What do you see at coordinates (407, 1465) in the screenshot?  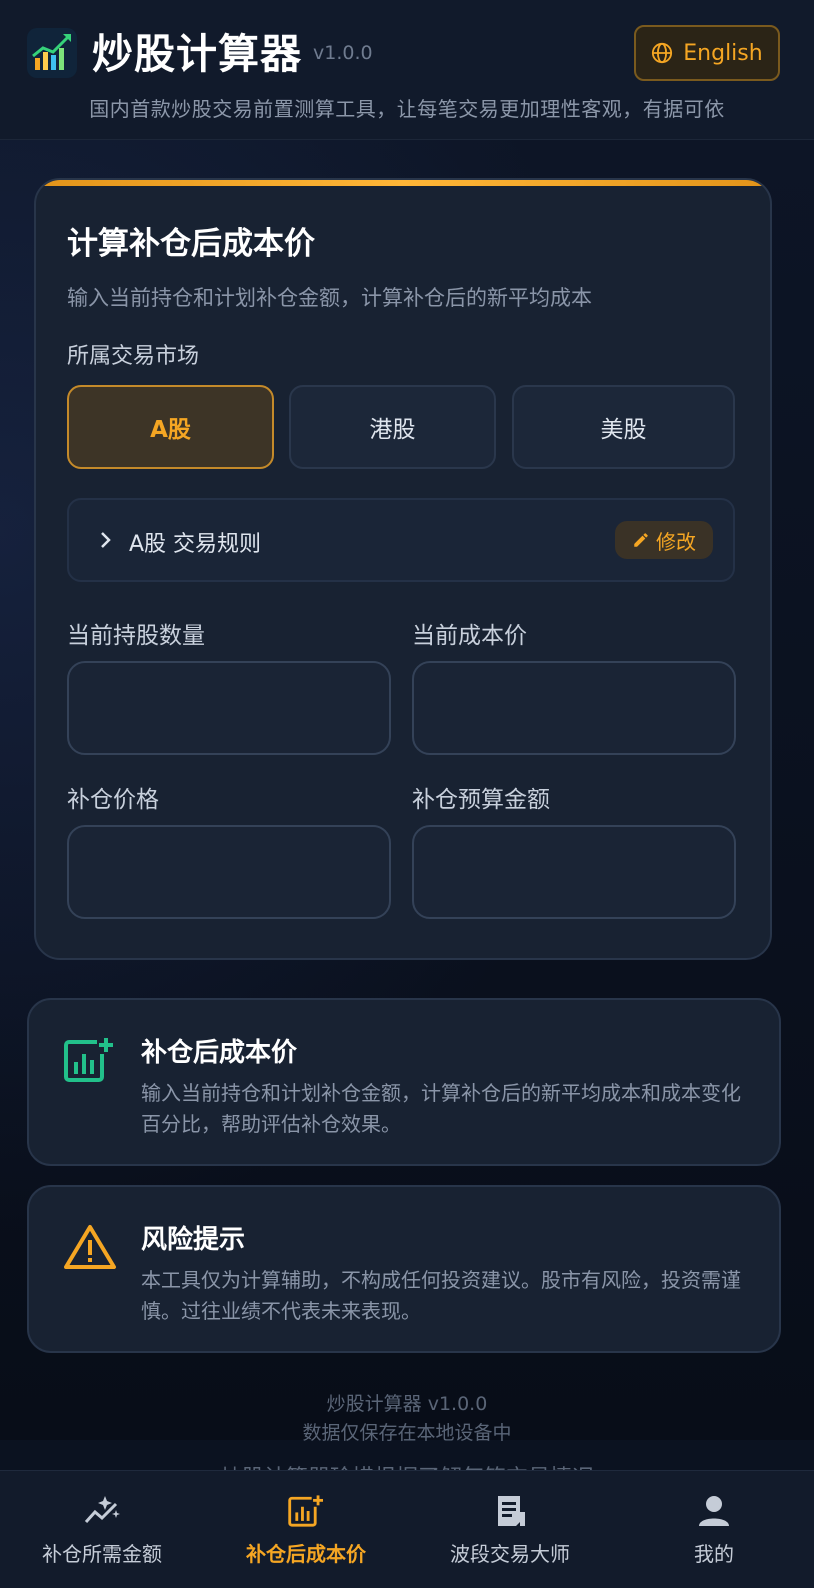 I see `footer-cut-text: 炒股计算器珍惜根据了解每笔交易情况` at bounding box center [407, 1465].